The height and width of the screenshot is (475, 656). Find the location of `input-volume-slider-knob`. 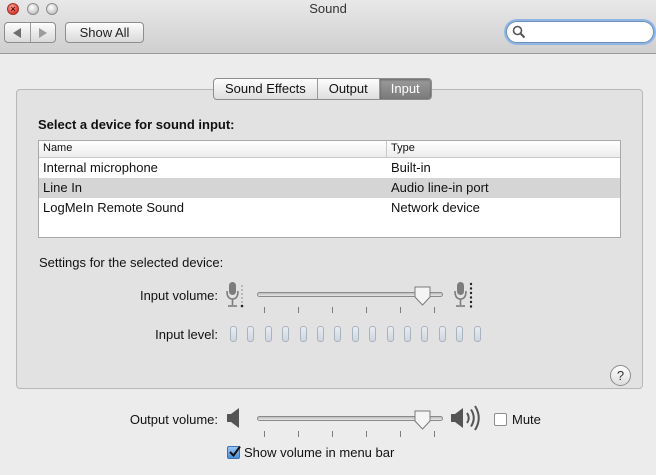

input-volume-slider-knob is located at coordinates (422, 296).